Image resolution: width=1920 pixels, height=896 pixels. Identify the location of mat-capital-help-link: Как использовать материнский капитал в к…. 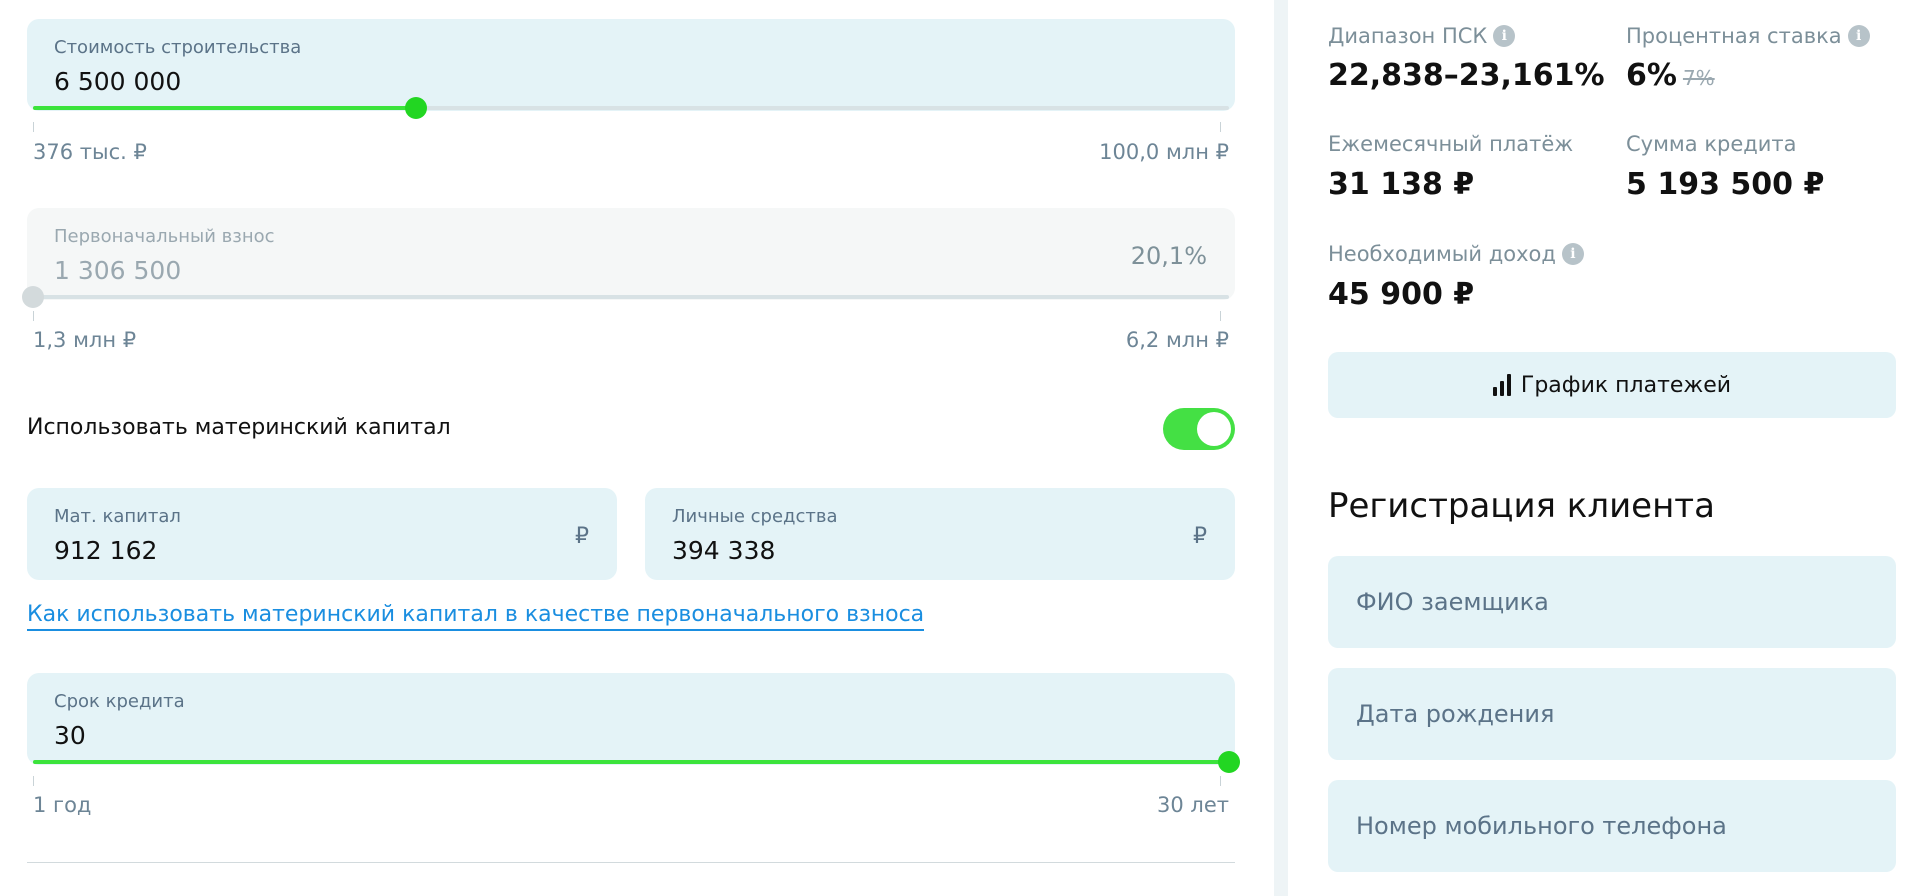
(476, 616).